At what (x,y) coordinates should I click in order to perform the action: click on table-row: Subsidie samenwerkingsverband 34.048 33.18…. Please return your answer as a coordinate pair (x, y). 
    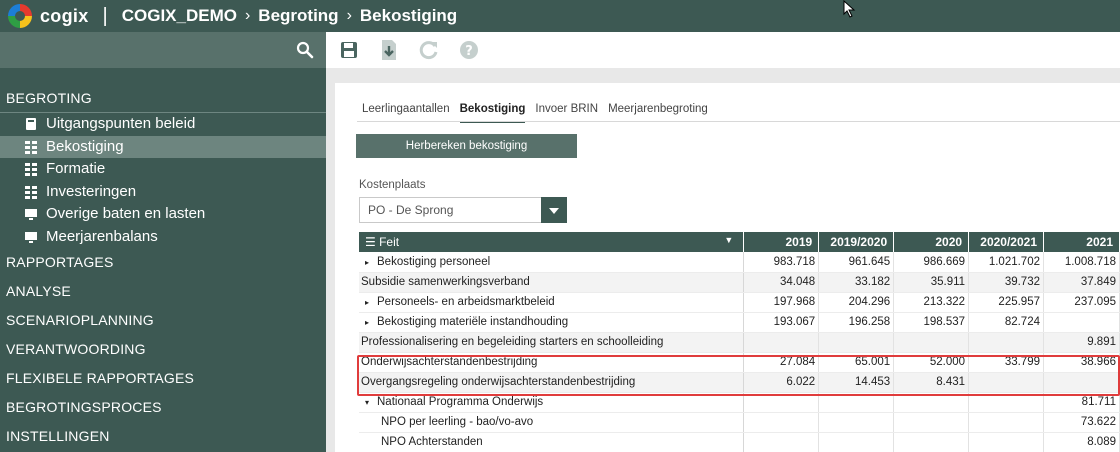
    Looking at the image, I should click on (739, 282).